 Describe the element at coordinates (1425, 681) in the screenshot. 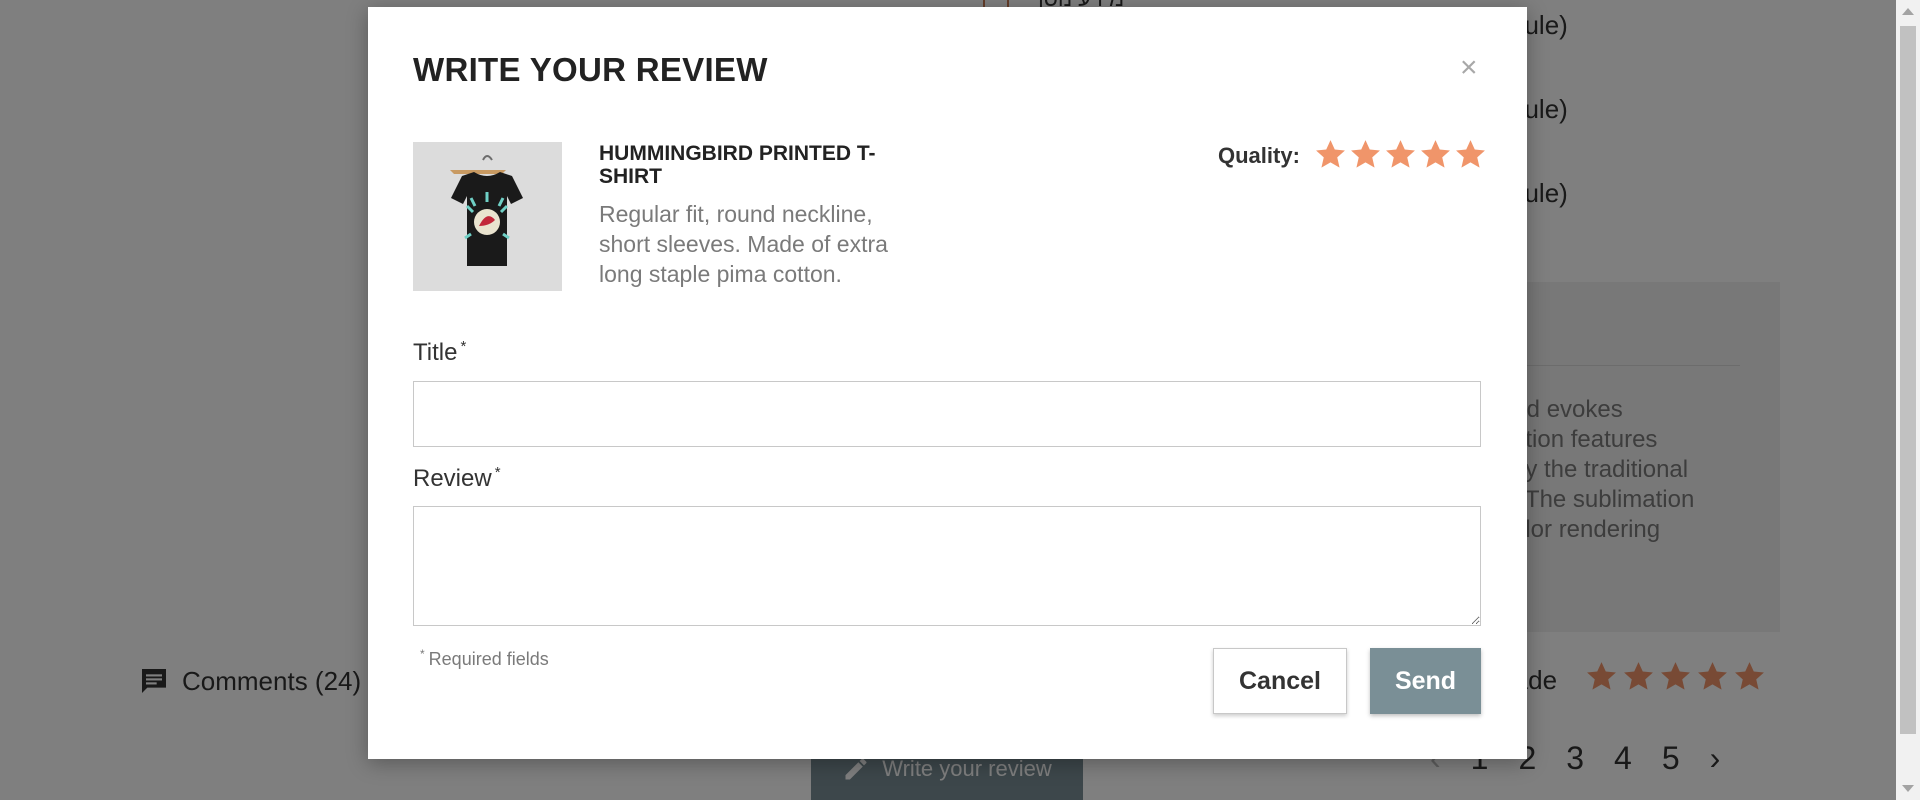

I see `send-button: Send` at that location.